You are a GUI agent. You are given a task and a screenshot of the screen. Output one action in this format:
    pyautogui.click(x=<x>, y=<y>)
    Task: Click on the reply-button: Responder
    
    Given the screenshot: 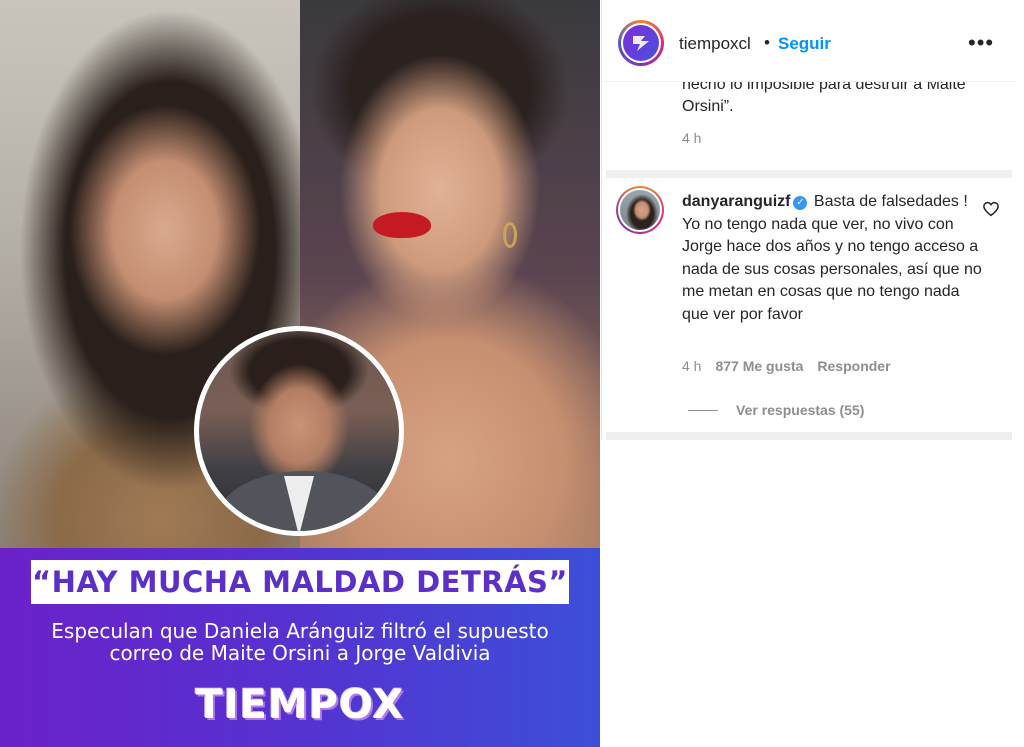 What is the action you would take?
    pyautogui.click(x=853, y=366)
    